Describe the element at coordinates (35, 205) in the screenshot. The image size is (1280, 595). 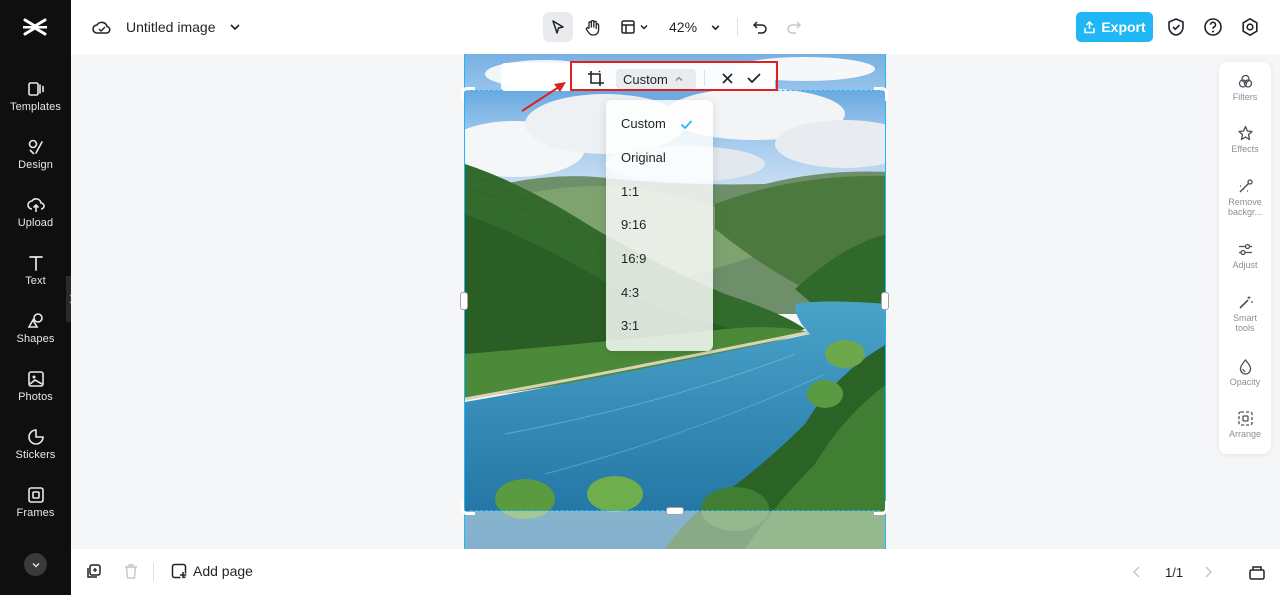
I see `upload-icon` at that location.